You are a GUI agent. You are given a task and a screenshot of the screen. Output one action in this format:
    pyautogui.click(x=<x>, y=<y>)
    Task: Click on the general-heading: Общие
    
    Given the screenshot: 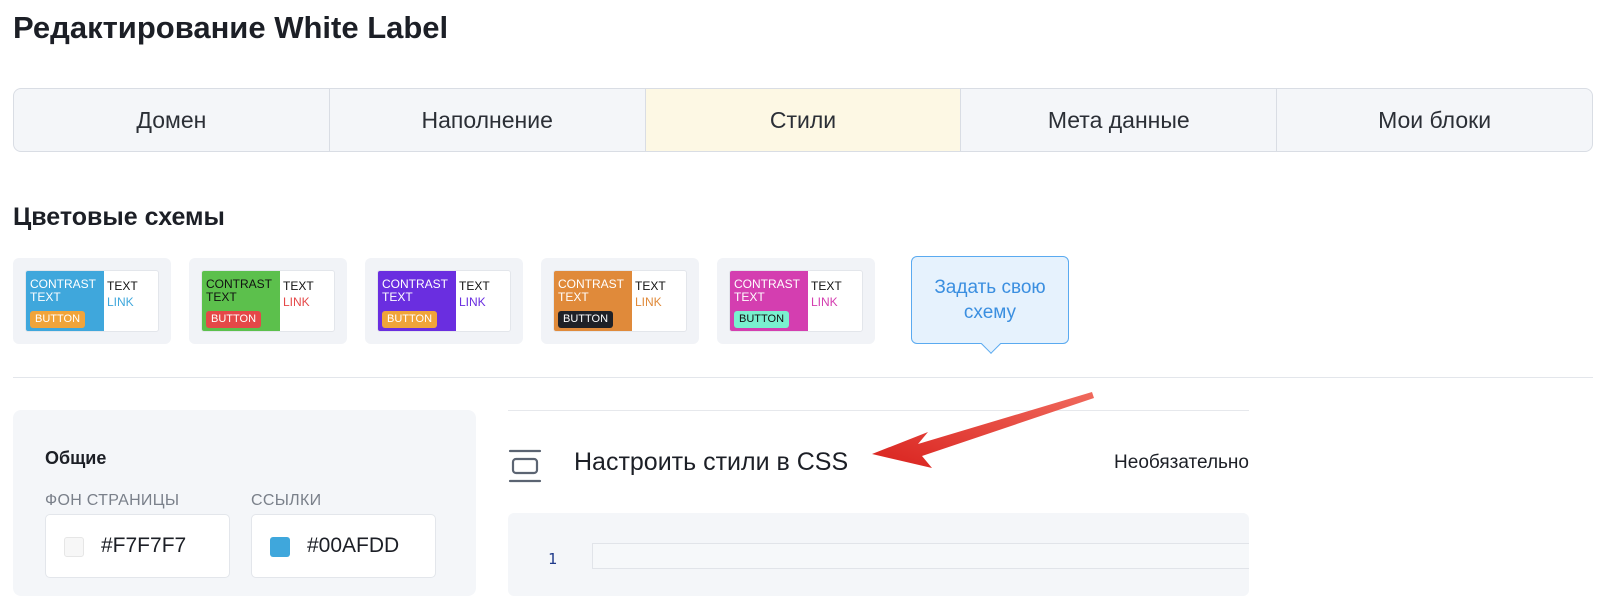 What is the action you would take?
    pyautogui.click(x=76, y=458)
    